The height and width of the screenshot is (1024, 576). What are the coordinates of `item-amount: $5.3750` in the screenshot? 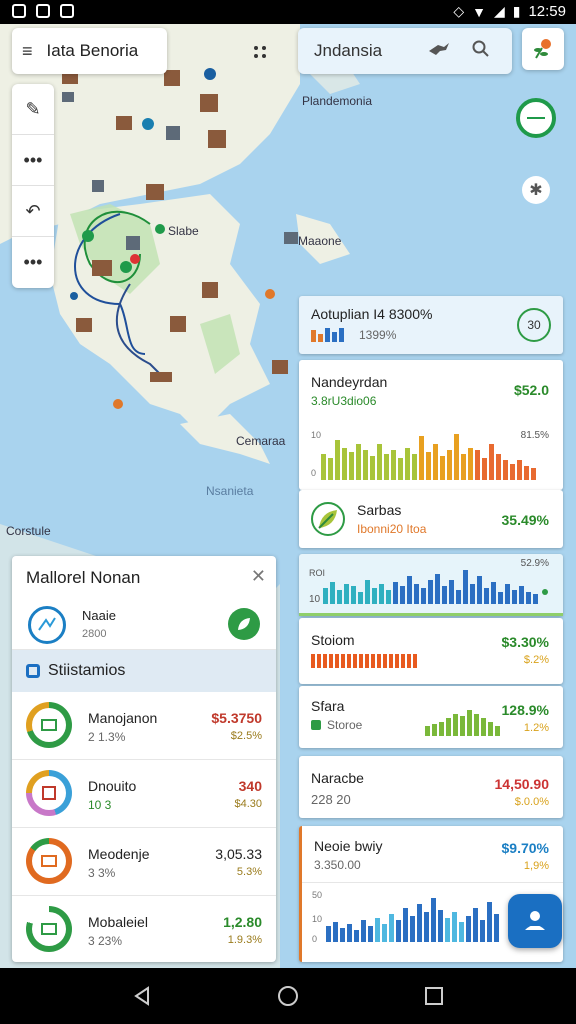 It's located at (236, 718).